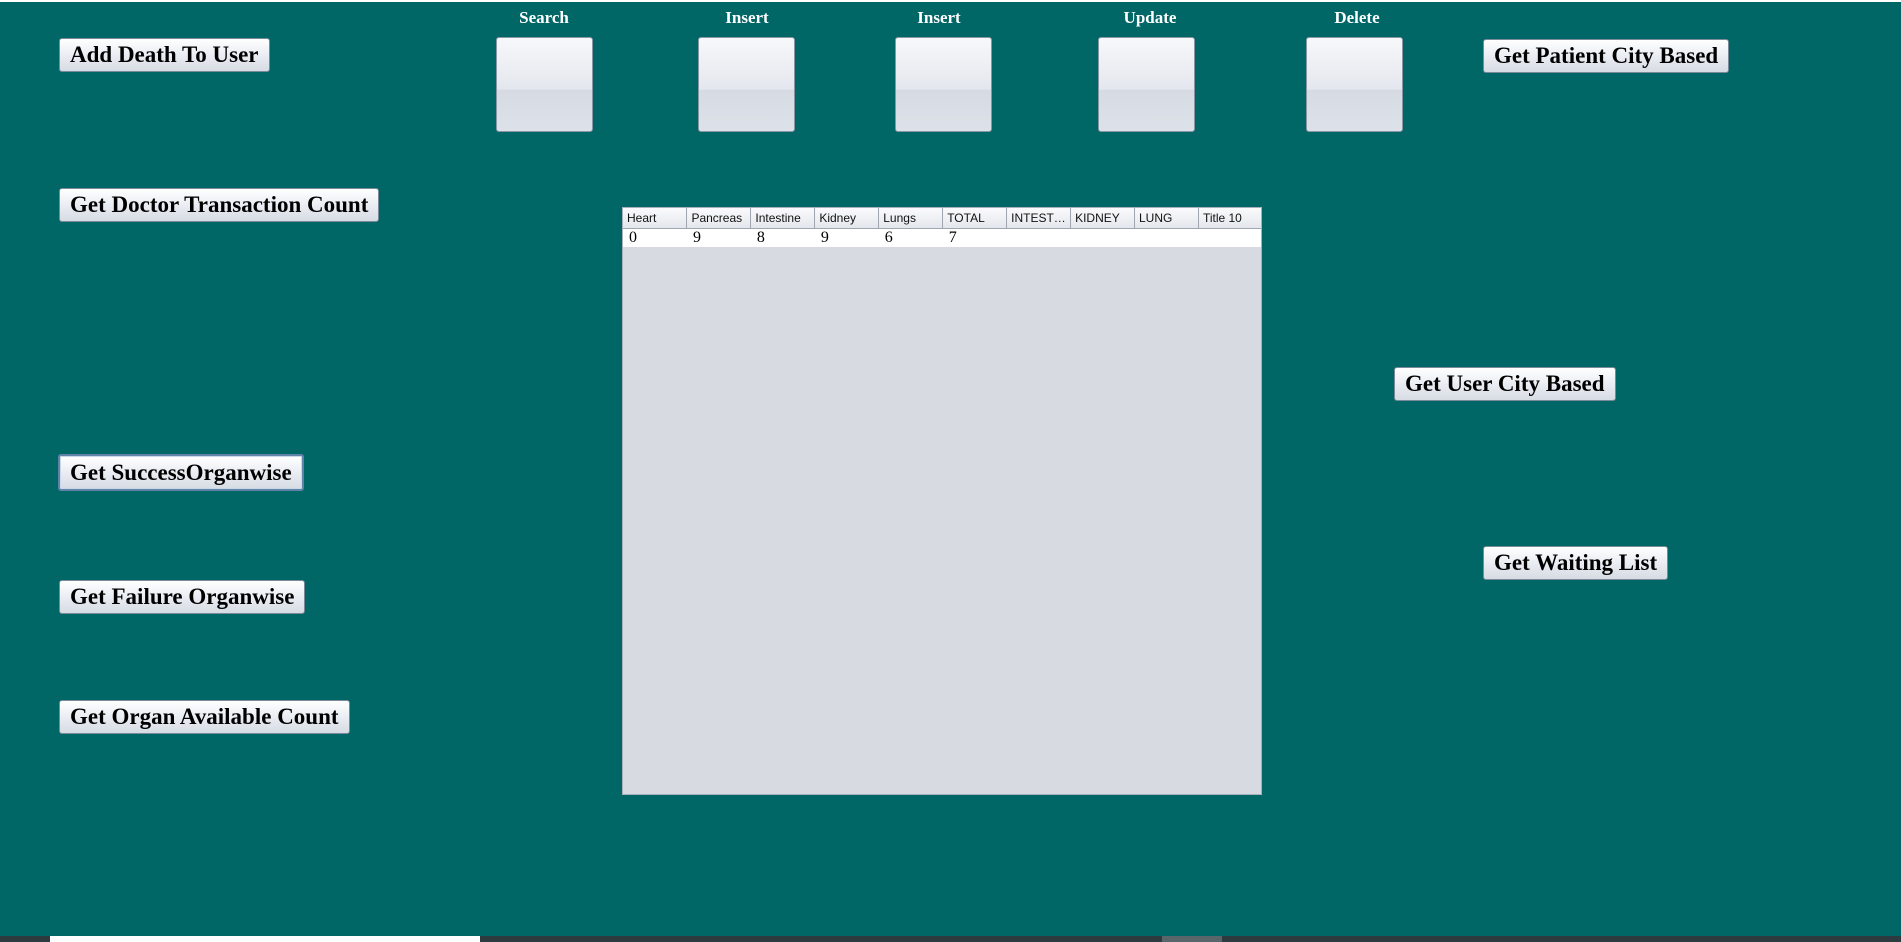 This screenshot has height=942, width=1901. What do you see at coordinates (181, 472) in the screenshot?
I see `get-success-organwise-button: Get SuccessOrganwise` at bounding box center [181, 472].